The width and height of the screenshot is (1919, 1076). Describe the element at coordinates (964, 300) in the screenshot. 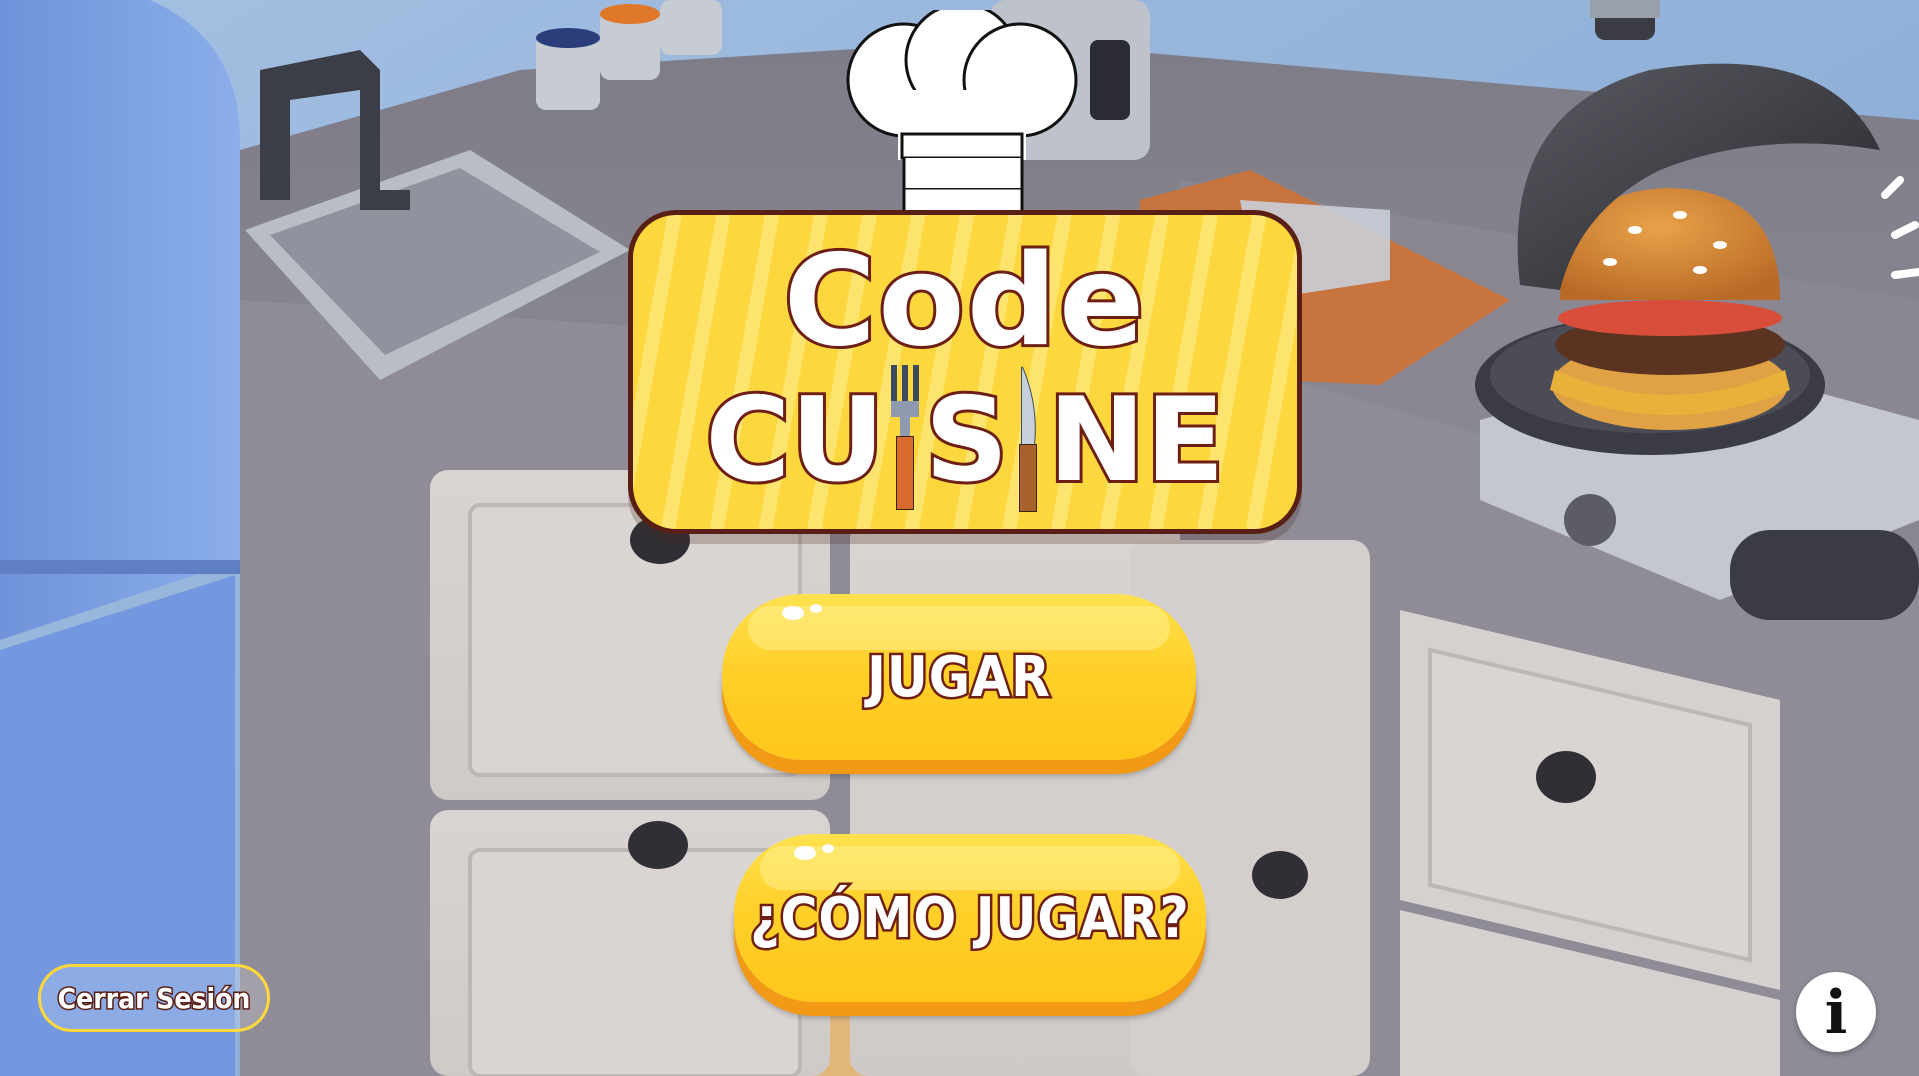

I see `logo-title-code: Code` at that location.